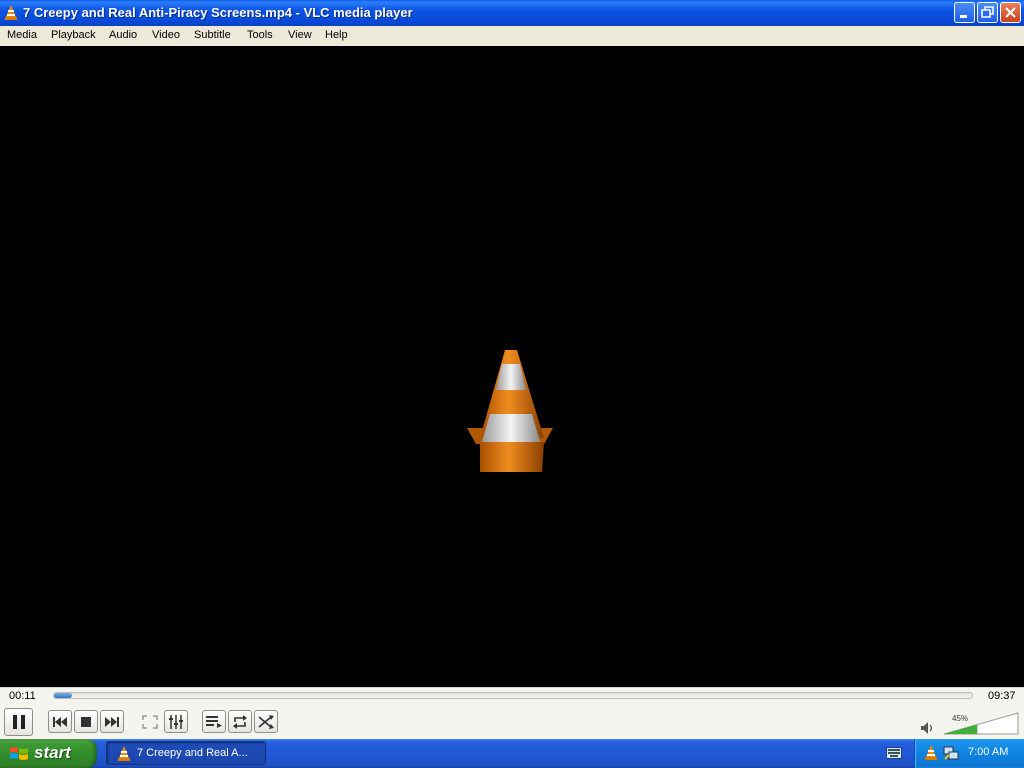 Image resolution: width=1024 pixels, height=768 pixels. I want to click on playlist-icon, so click(214, 721).